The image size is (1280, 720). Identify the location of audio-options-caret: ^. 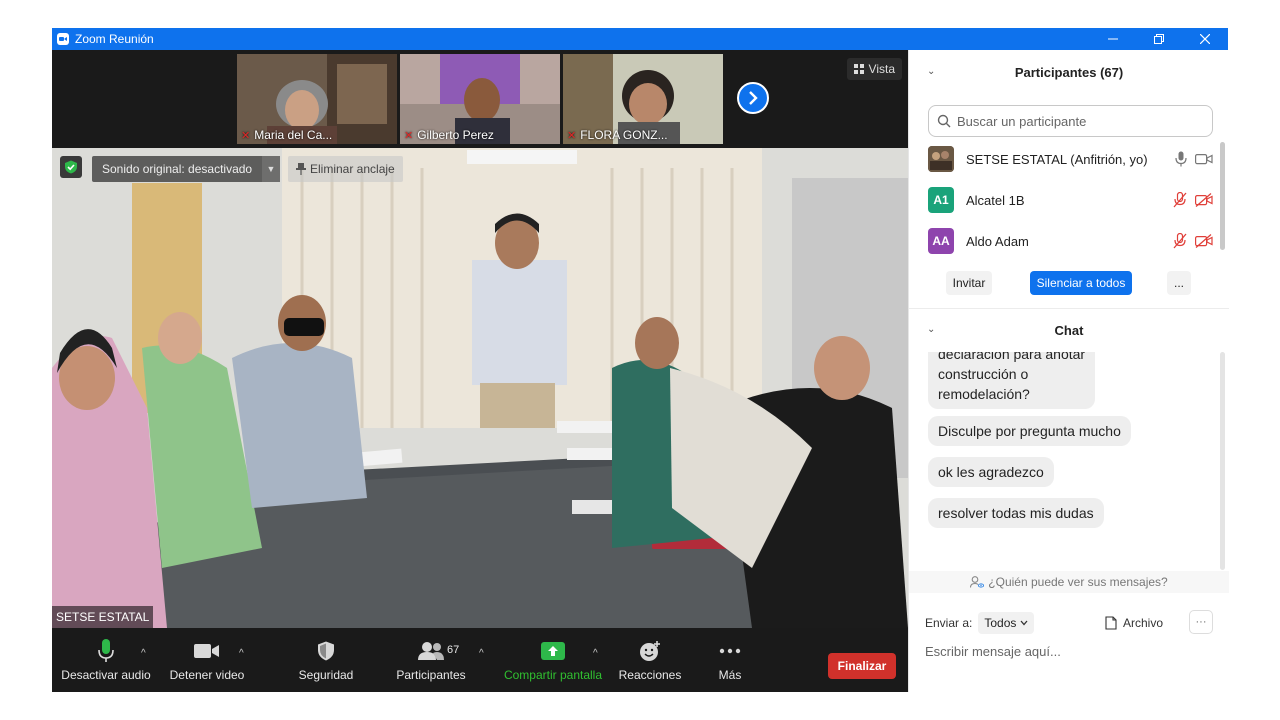
(143, 653).